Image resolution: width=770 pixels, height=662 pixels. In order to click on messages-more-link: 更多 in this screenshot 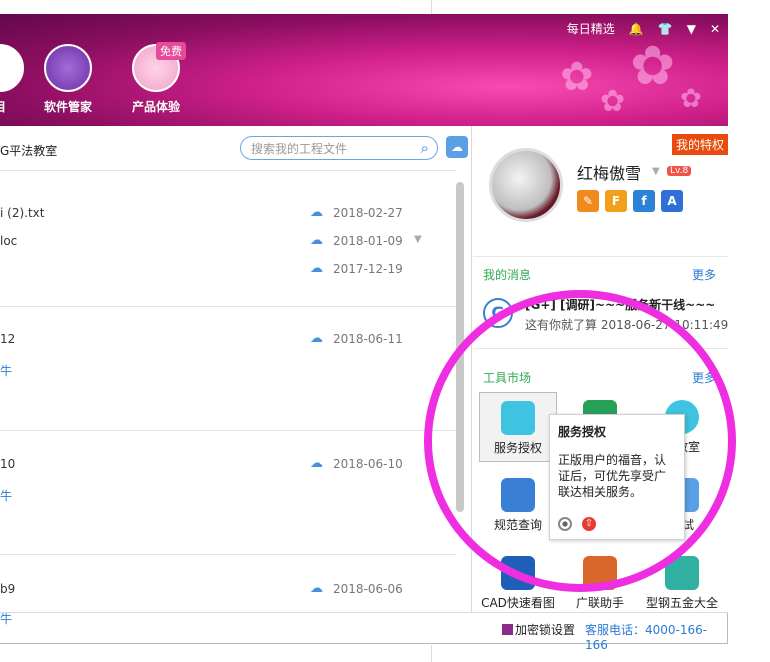, I will do `click(704, 274)`.